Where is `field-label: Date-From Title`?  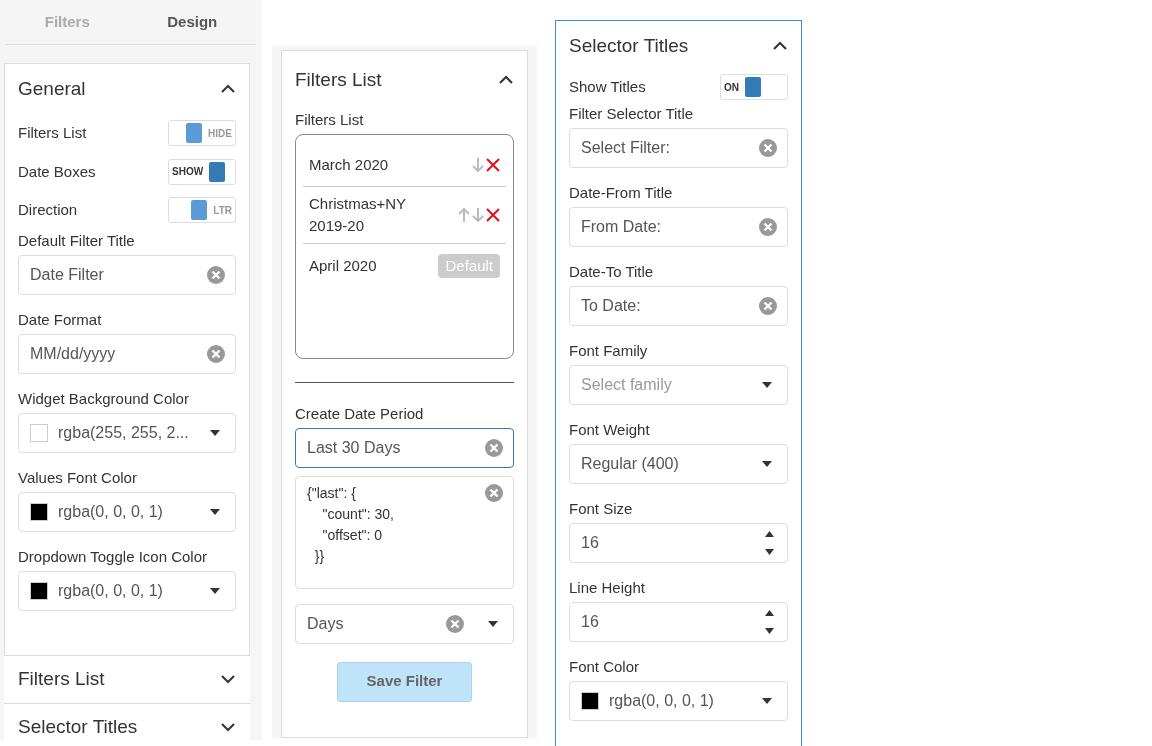 field-label: Date-From Title is located at coordinates (621, 193).